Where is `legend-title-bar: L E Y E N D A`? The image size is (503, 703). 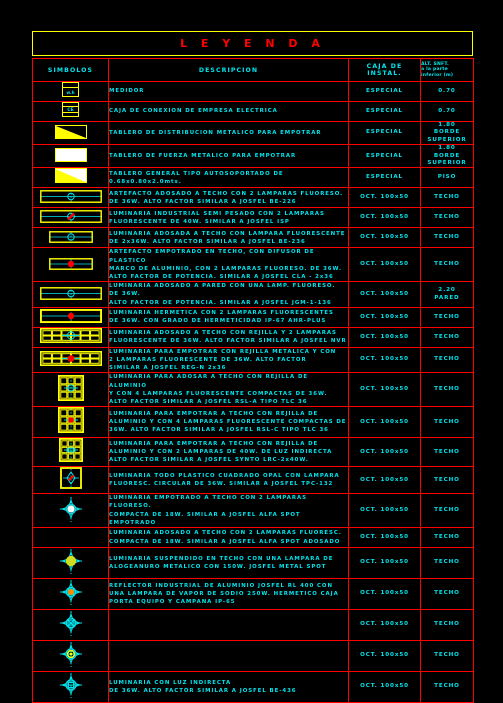
legend-title-bar: L E Y E N D A is located at coordinates (252, 43).